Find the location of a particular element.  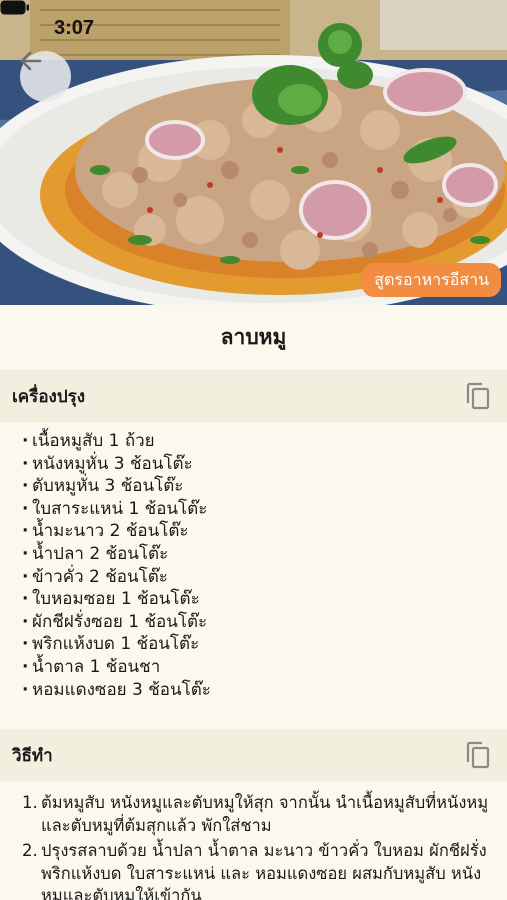

arrow-left-icon is located at coordinates (31, 61).